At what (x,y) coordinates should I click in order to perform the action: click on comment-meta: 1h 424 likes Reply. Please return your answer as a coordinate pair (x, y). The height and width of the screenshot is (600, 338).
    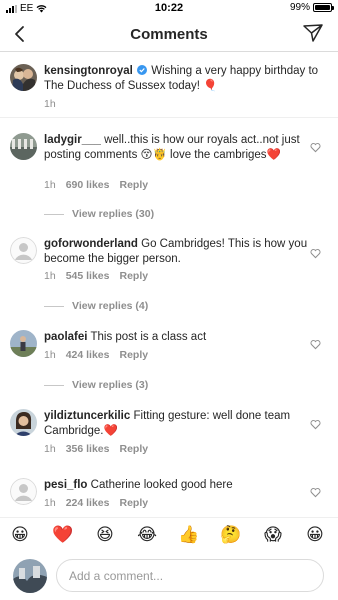
    Looking at the image, I should click on (96, 355).